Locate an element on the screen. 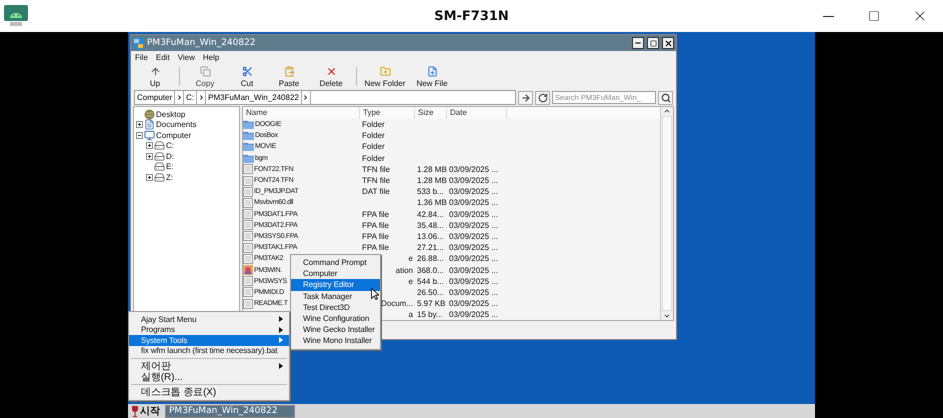 Image resolution: width=943 pixels, height=418 pixels. menu-item: Ajay Start Menu is located at coordinates (209, 319).